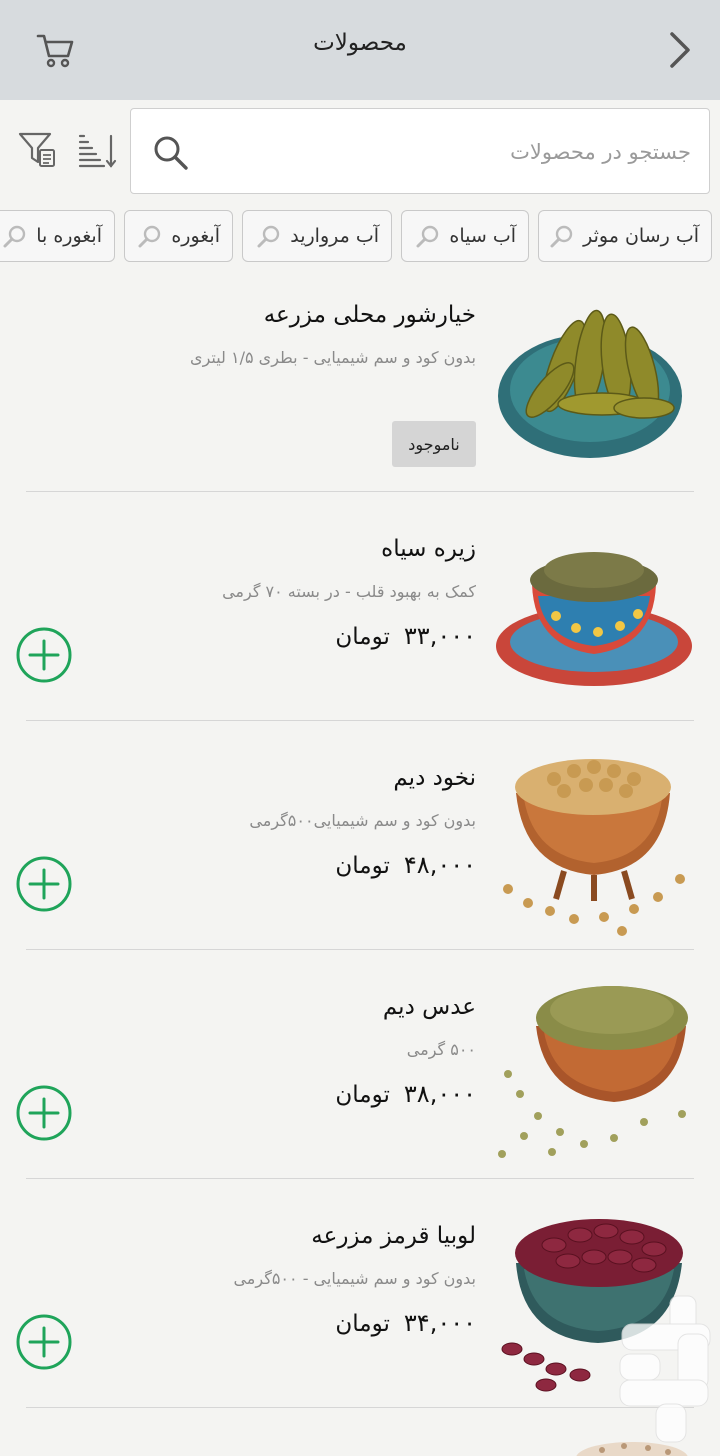 This screenshot has height=1456, width=720. What do you see at coordinates (334, 236) in the screenshot?
I see `chip-label: آب مروارید` at bounding box center [334, 236].